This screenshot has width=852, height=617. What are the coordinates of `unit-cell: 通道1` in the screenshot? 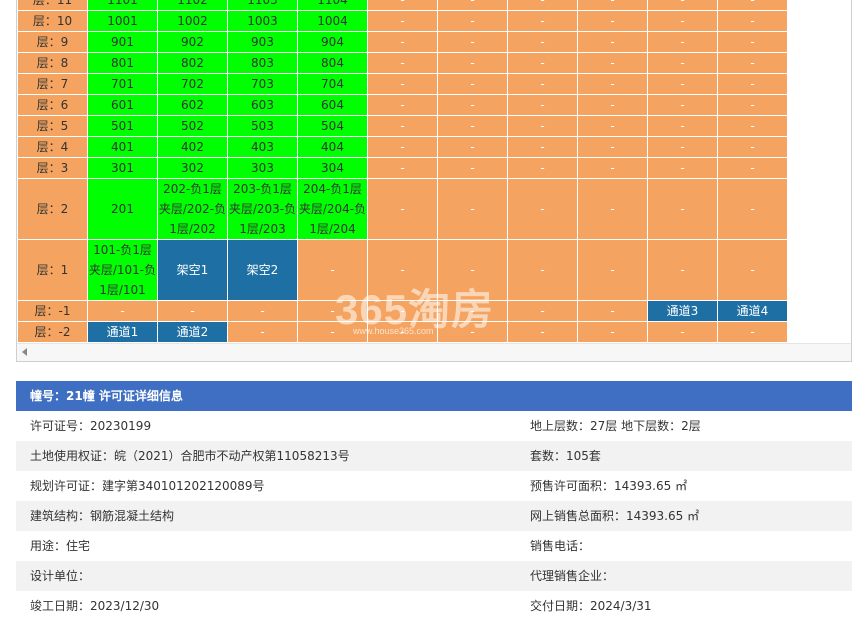 It's located at (122, 332).